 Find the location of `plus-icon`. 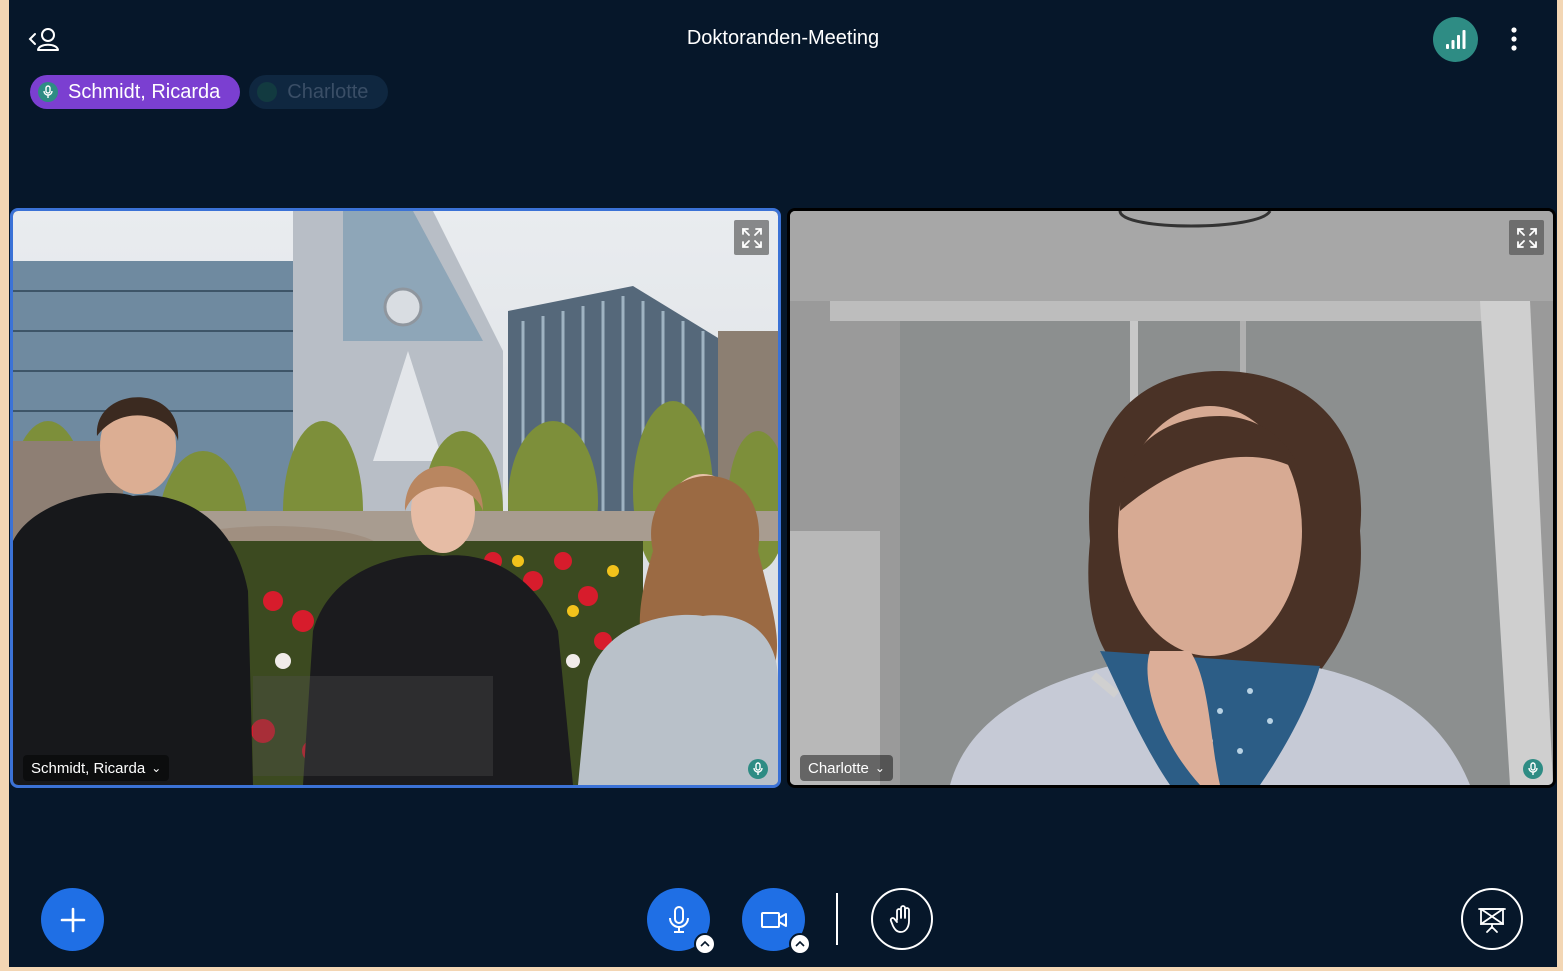

plus-icon is located at coordinates (72, 919).